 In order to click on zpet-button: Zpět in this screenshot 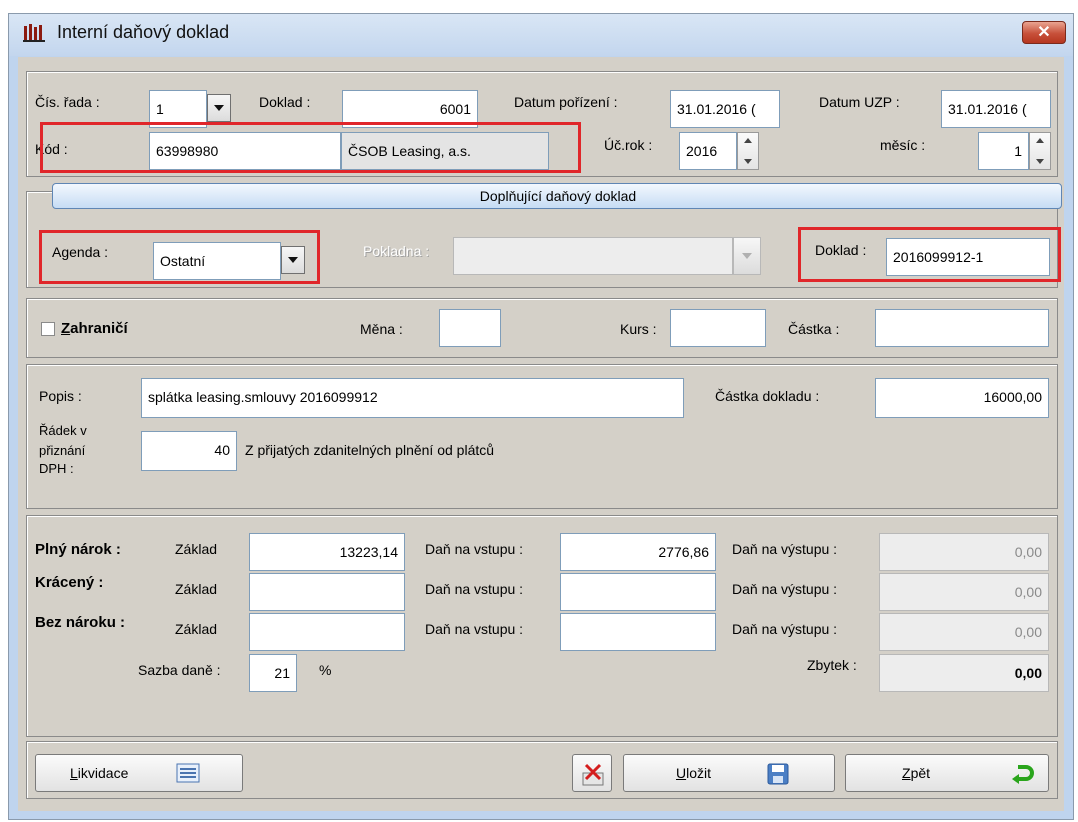, I will do `click(947, 773)`.